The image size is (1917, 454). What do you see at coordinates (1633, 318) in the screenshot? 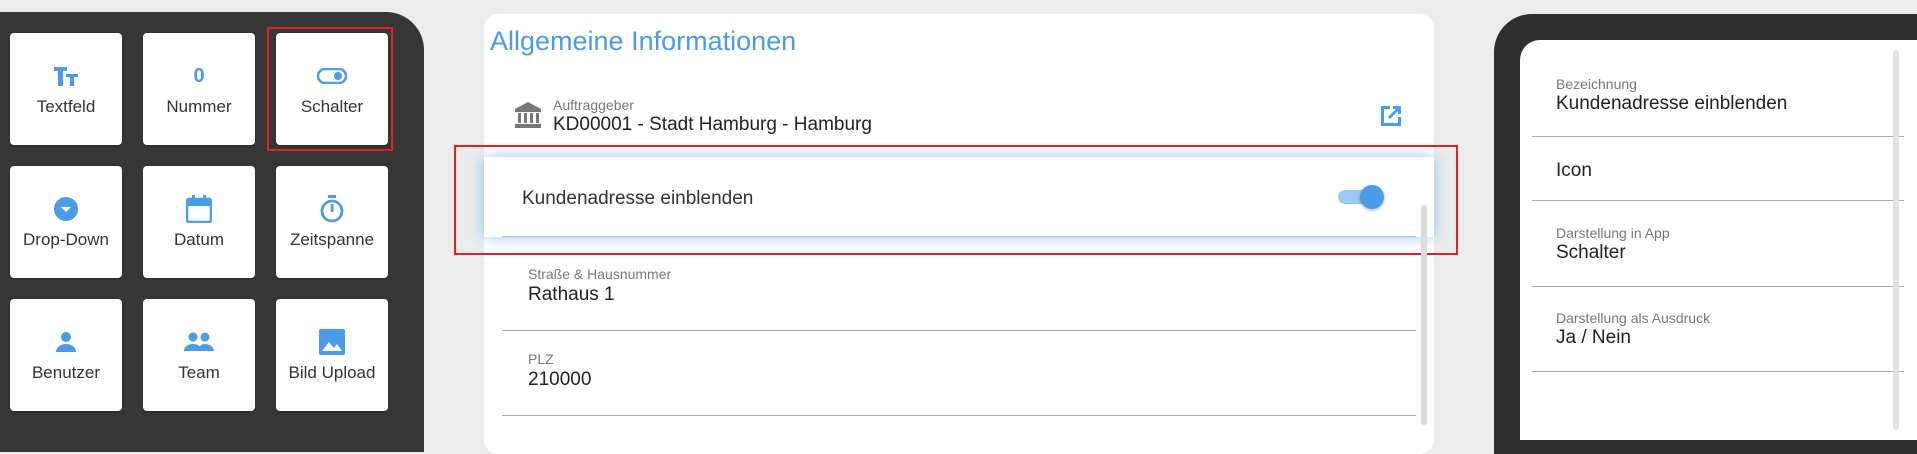
I see `property-label: Darstellung als Ausdruck` at bounding box center [1633, 318].